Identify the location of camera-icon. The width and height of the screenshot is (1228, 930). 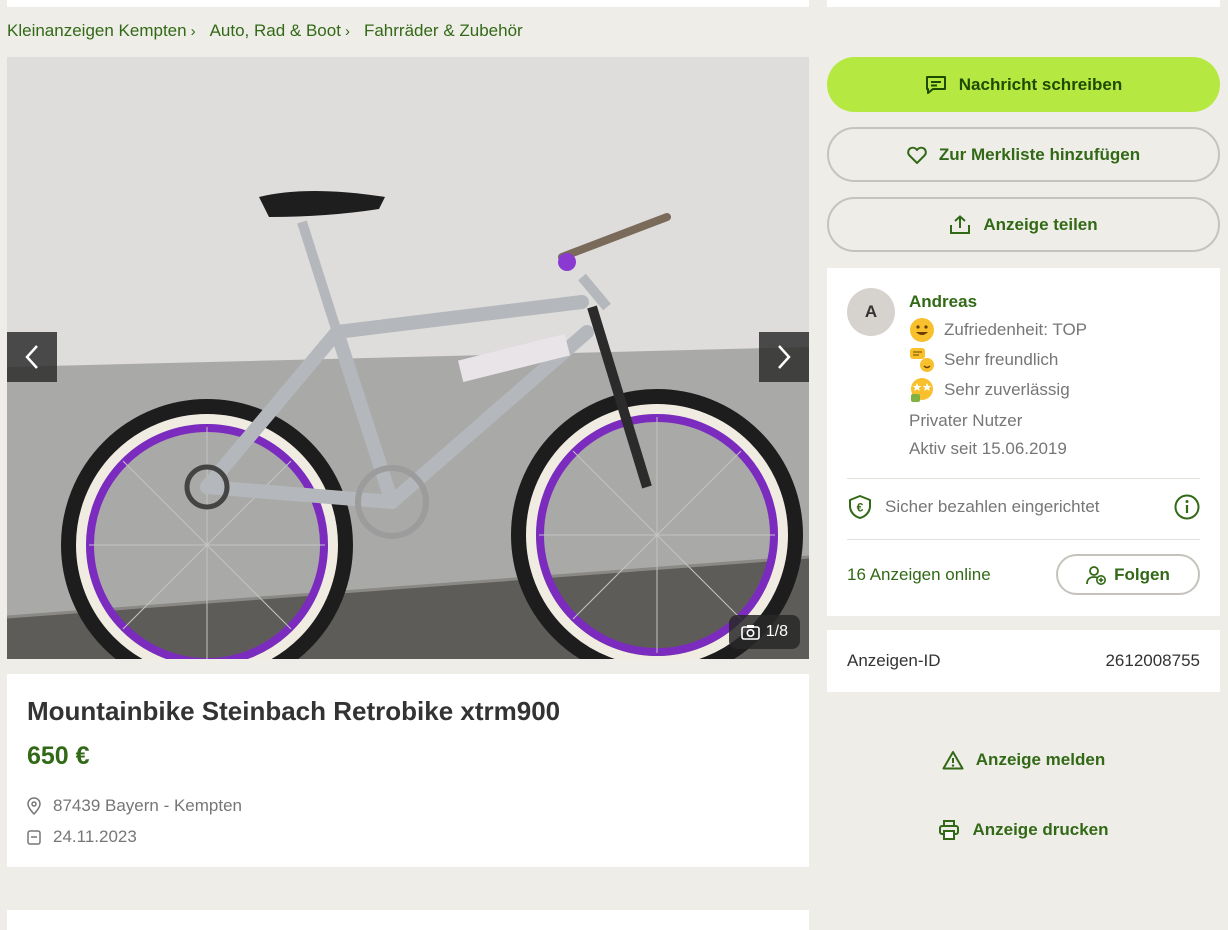
(750, 632).